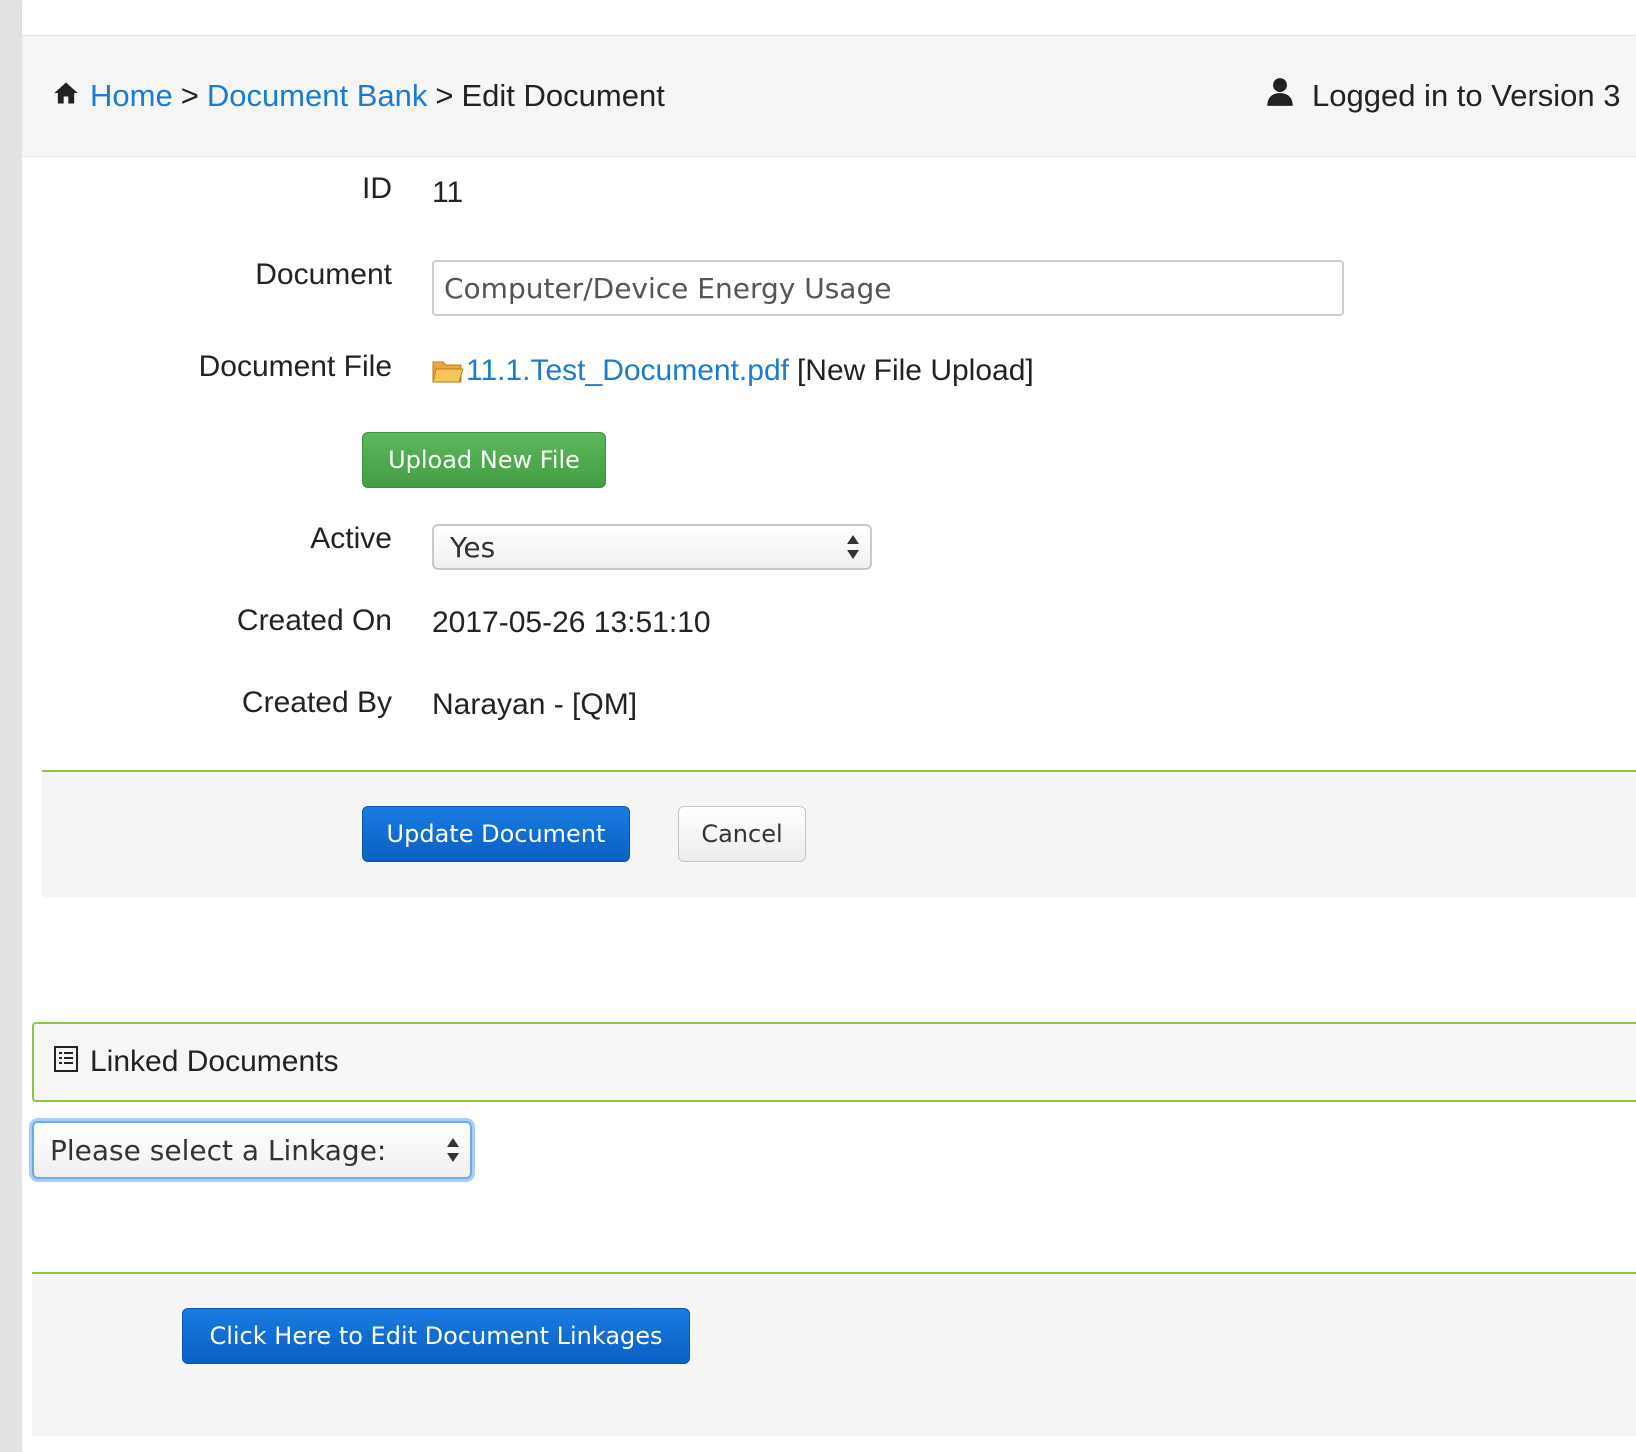 This screenshot has height=1452, width=1636. What do you see at coordinates (839, 834) in the screenshot?
I see `form-actions-footer` at bounding box center [839, 834].